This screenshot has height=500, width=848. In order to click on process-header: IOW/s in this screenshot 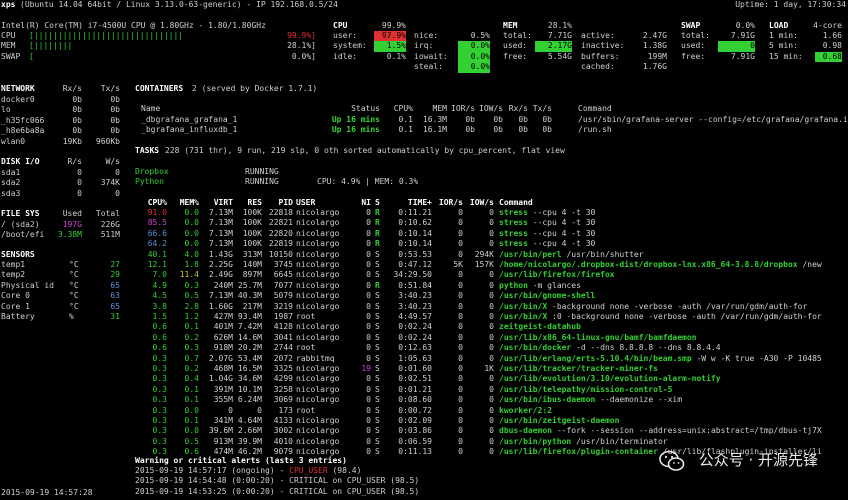, I will do `click(481, 202)`.